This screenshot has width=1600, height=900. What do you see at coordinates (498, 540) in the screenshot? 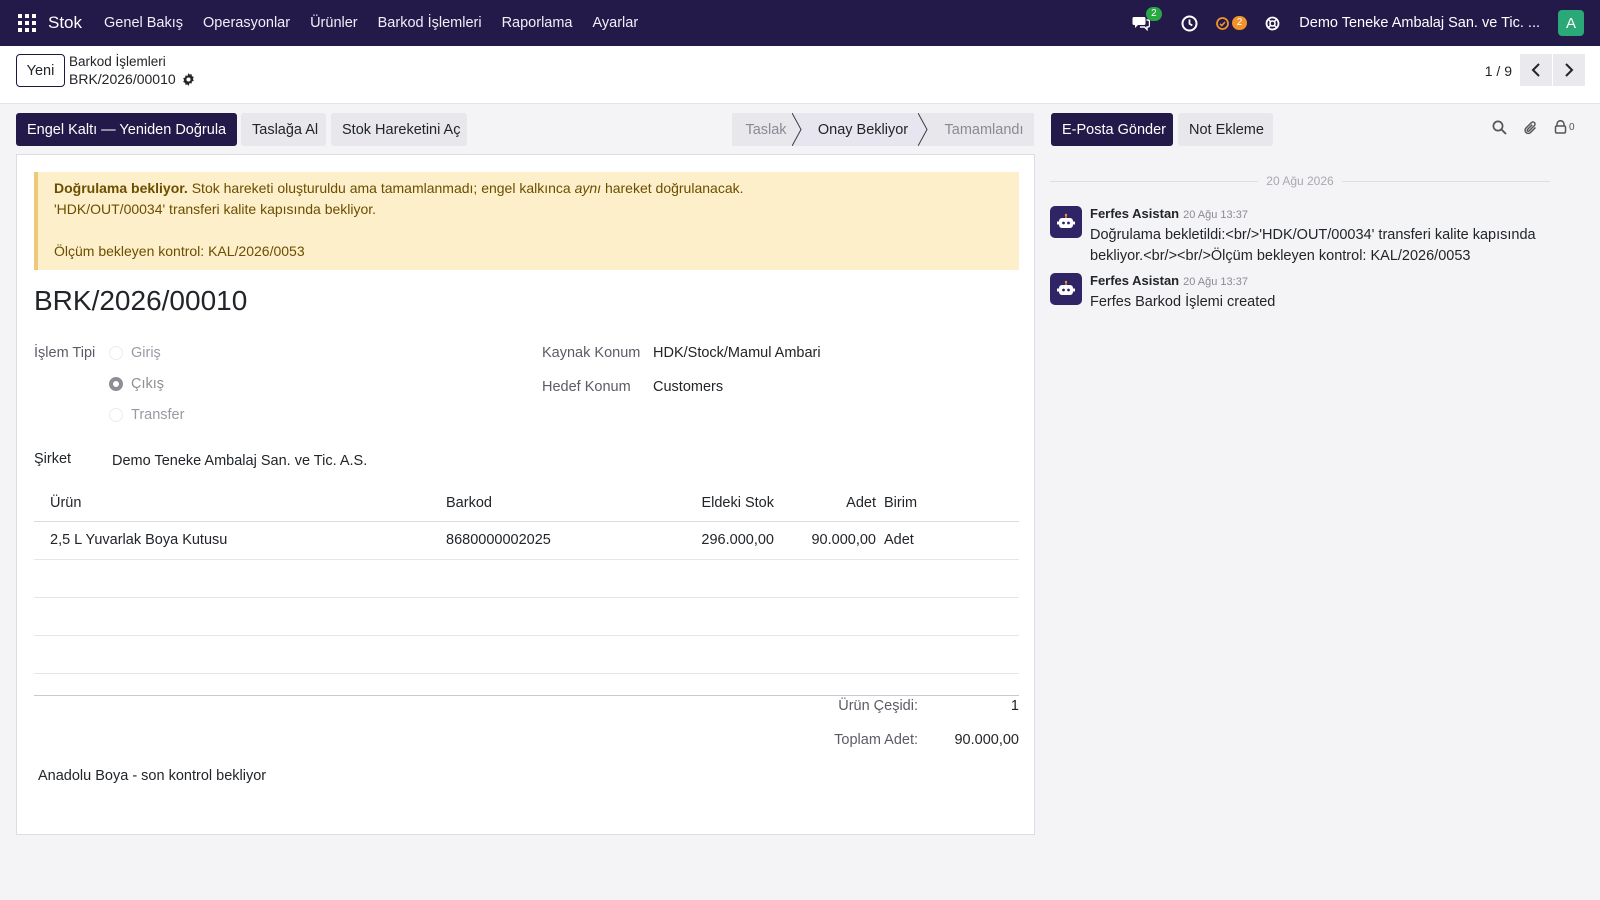
I see `cell-barcode: 8680000002025` at bounding box center [498, 540].